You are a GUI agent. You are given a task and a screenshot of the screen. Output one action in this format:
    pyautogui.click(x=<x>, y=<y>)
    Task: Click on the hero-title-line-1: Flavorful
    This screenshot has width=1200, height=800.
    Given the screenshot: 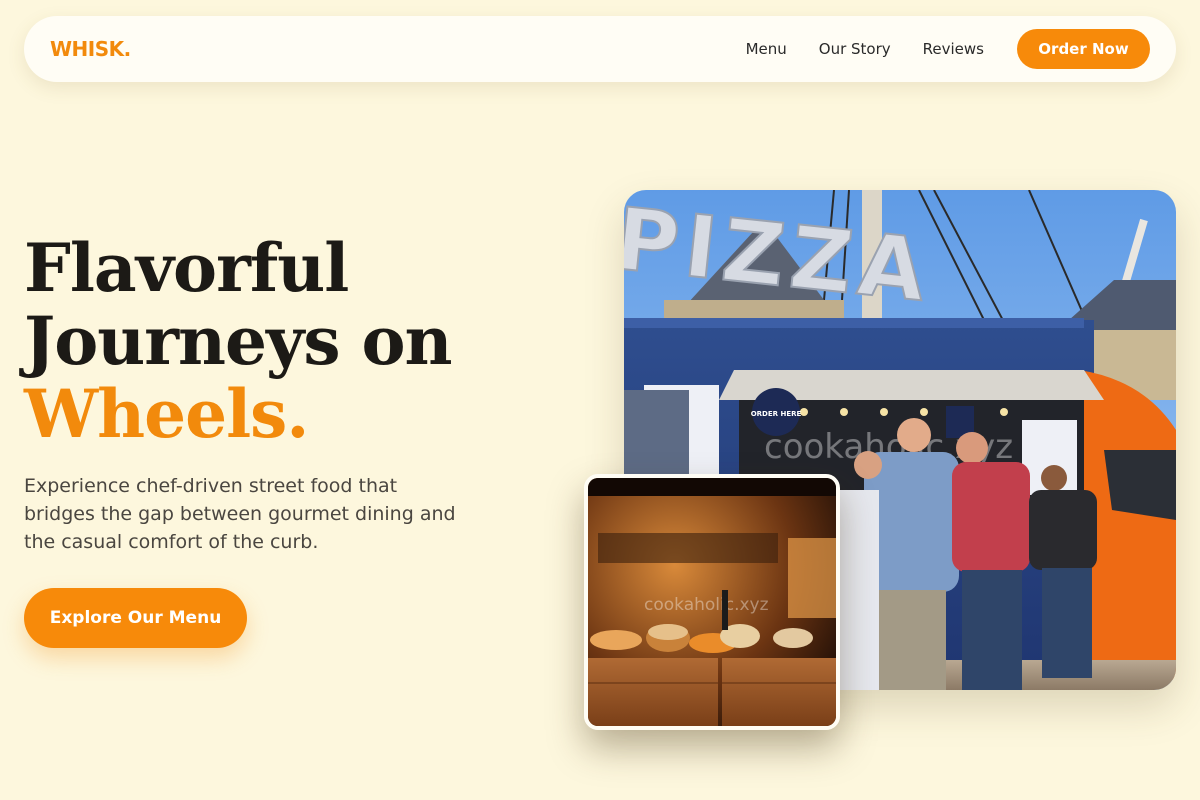 What is the action you would take?
    pyautogui.click(x=186, y=268)
    